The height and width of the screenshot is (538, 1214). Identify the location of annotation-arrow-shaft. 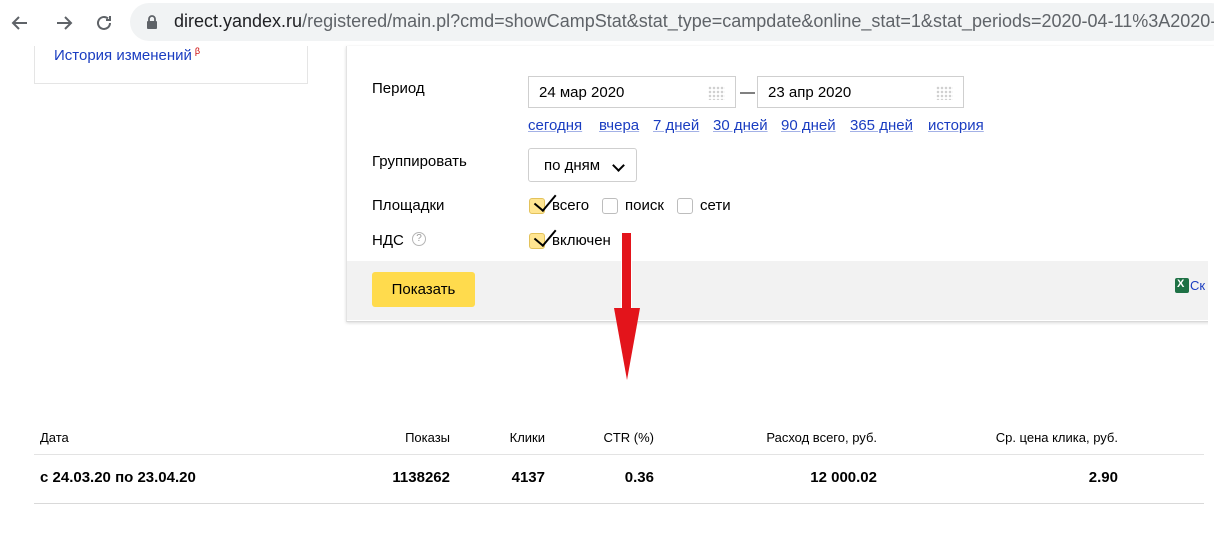
(626, 274).